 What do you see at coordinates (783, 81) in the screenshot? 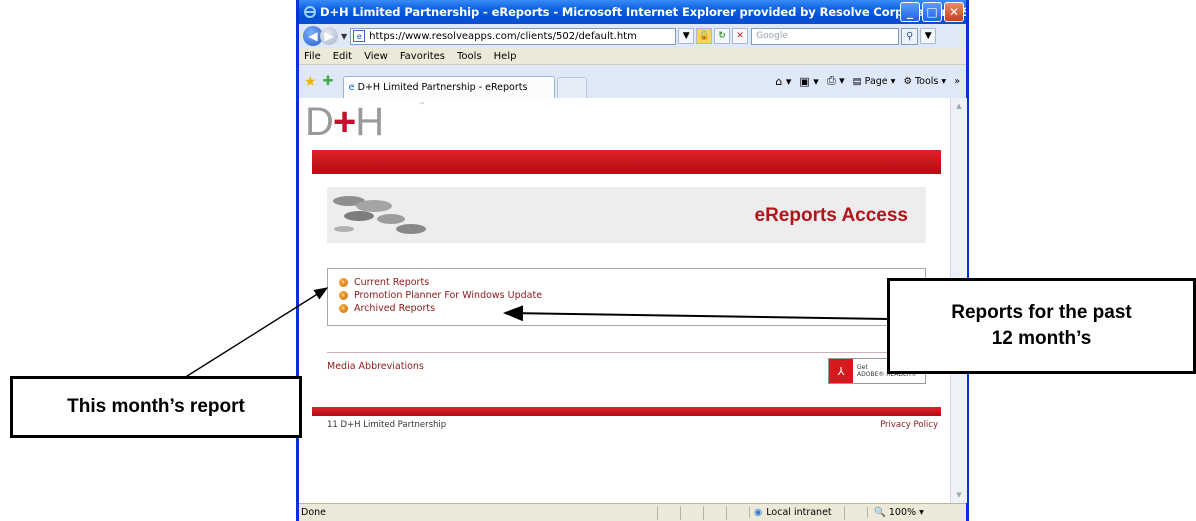
I see `home-icon: ⌂ ▾` at bounding box center [783, 81].